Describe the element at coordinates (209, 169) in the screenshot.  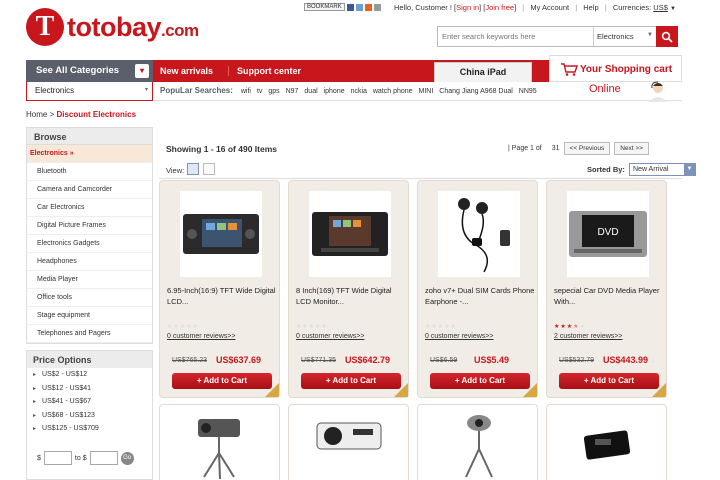
I see `list-view-icon` at that location.